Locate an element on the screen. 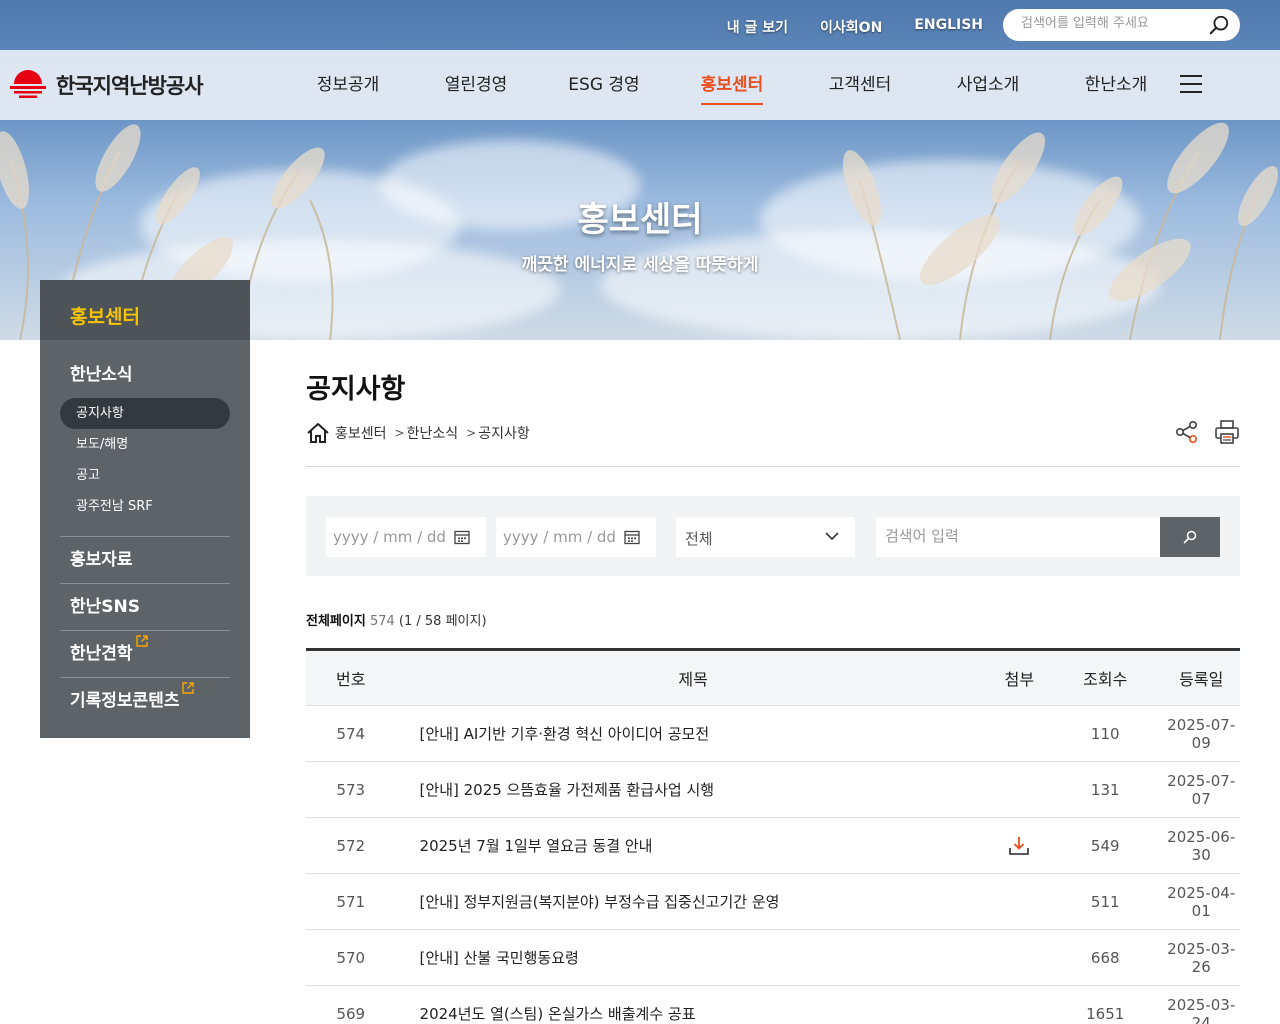  keyword-field is located at coordinates (1018, 537).